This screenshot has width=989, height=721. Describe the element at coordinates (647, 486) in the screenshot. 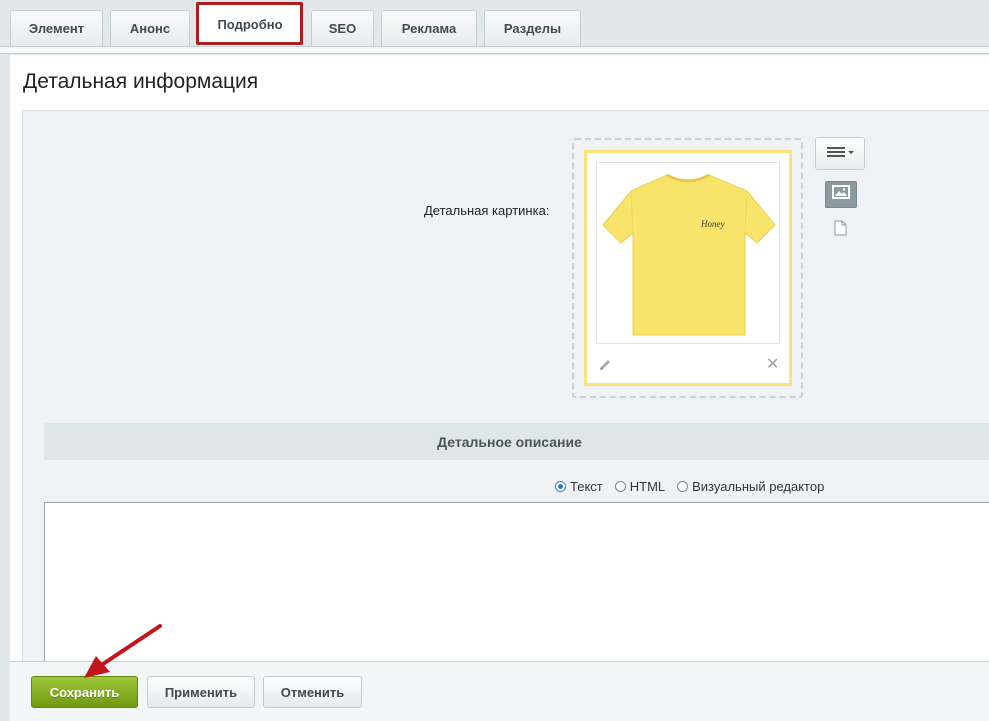

I see `radio-label: HTML` at that location.